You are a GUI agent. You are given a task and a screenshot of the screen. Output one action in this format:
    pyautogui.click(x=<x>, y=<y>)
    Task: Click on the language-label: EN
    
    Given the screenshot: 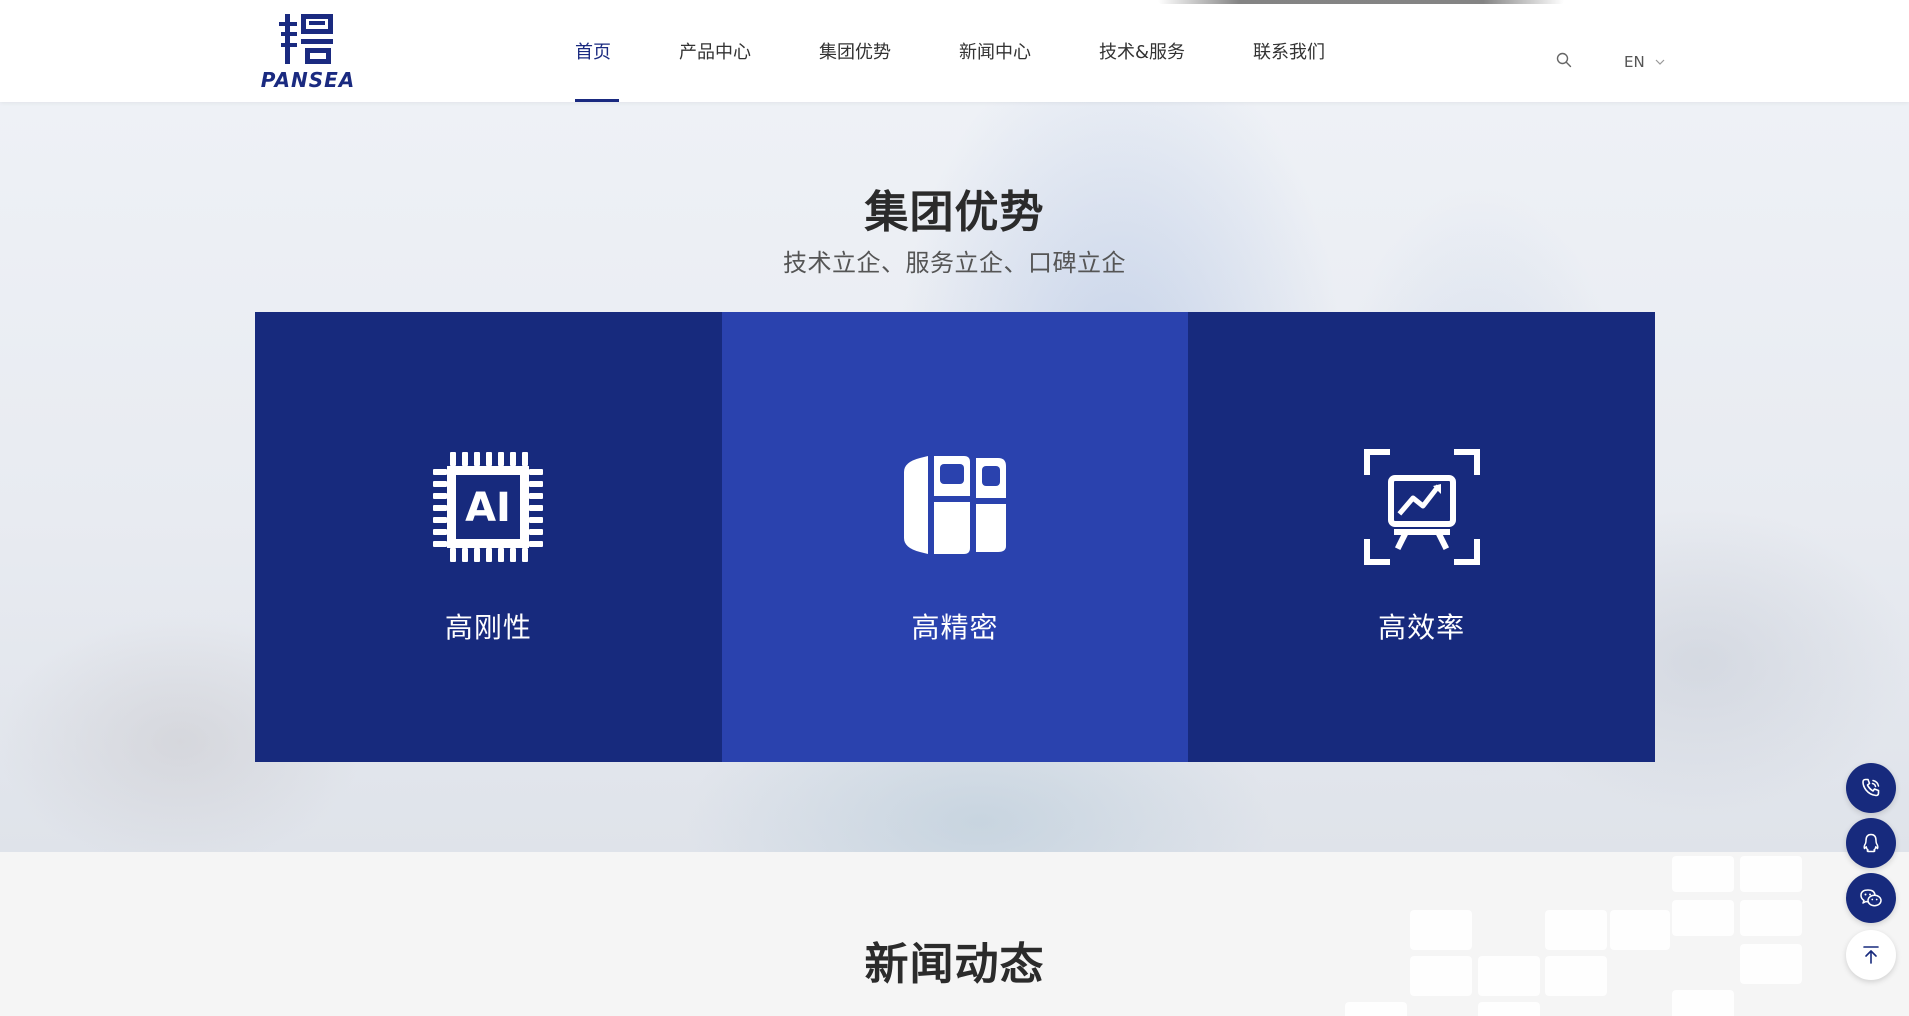 What is the action you would take?
    pyautogui.click(x=1634, y=62)
    